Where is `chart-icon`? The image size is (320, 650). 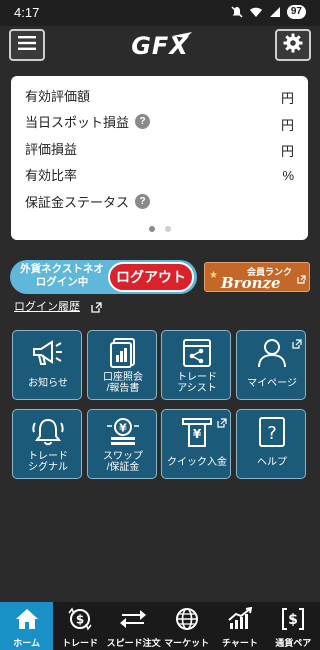 chart-icon is located at coordinates (239, 619).